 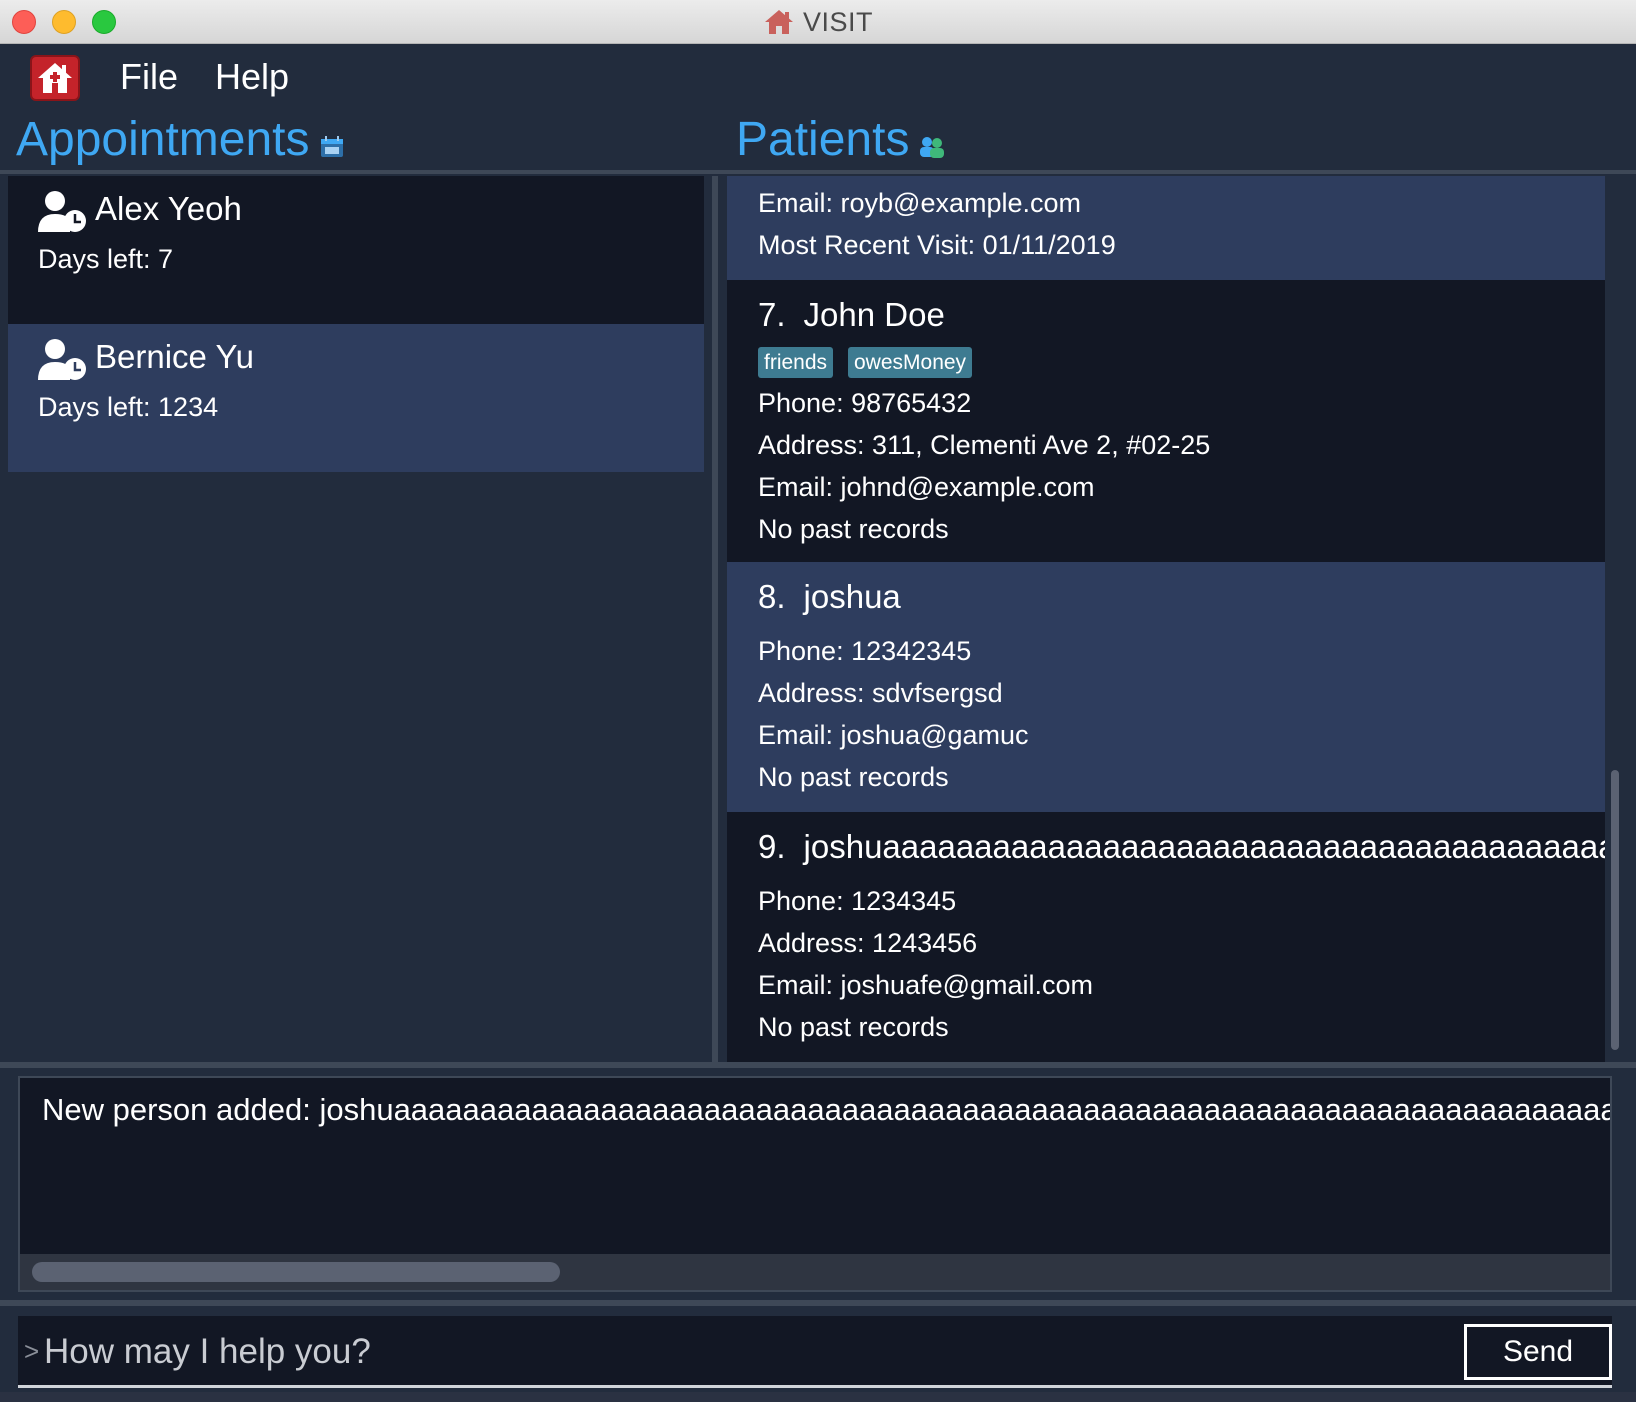 I want to click on patient-name: joshua, so click(x=852, y=596).